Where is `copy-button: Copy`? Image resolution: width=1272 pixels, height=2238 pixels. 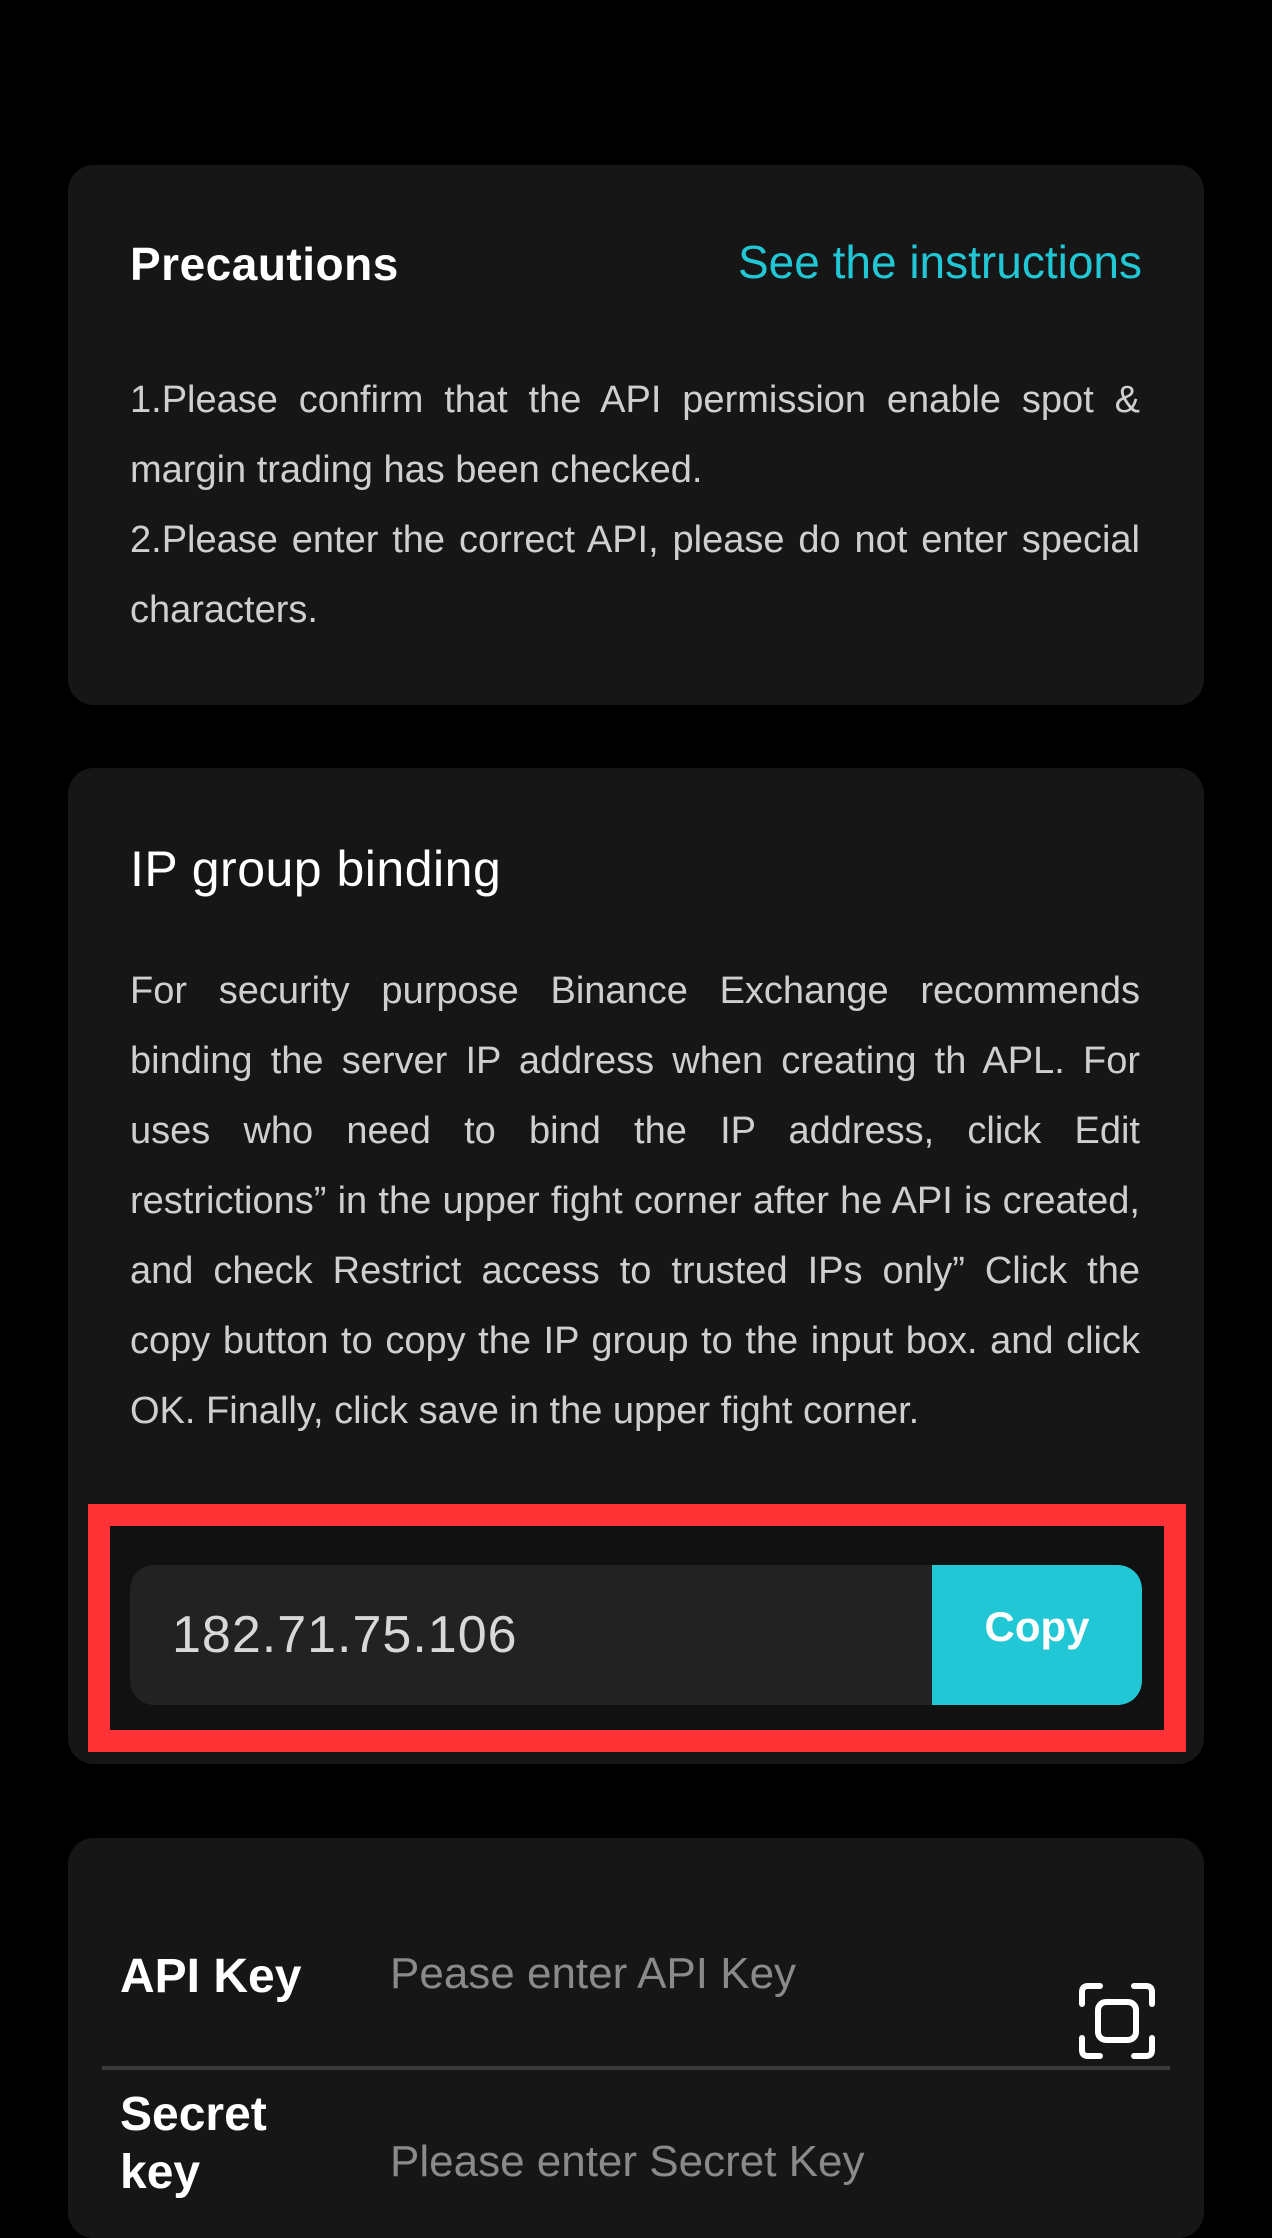
copy-button: Copy is located at coordinates (1037, 1635).